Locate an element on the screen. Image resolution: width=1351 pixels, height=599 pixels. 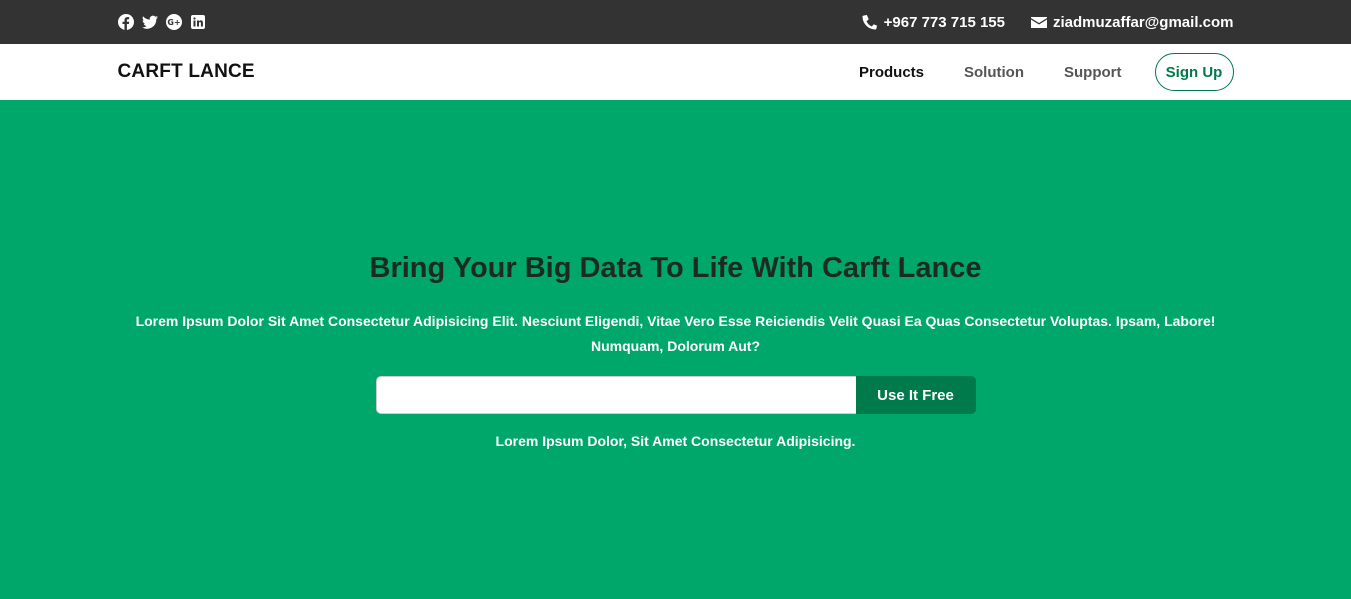
phone-contact: +967 773 715 155 is located at coordinates (933, 22).